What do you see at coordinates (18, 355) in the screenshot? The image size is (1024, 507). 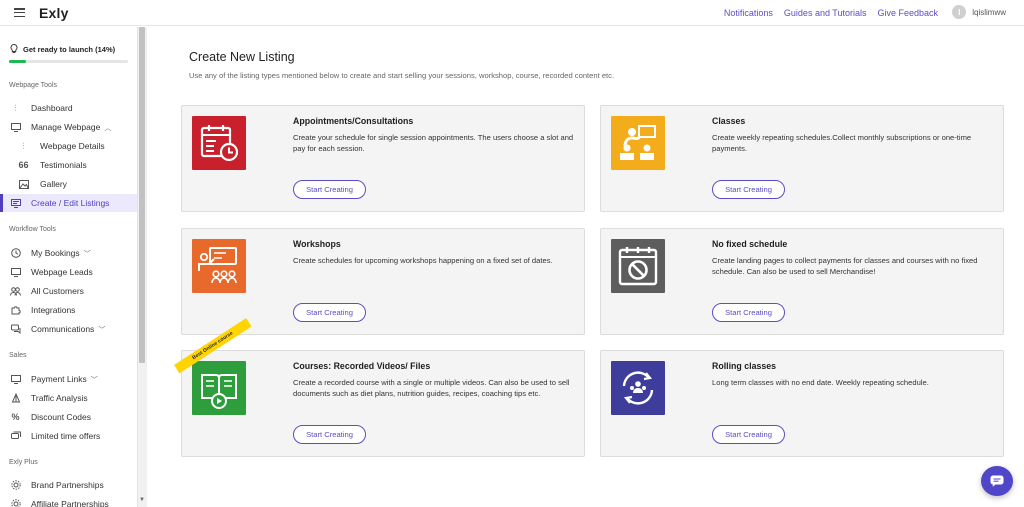 I see `section-sales: Sales` at bounding box center [18, 355].